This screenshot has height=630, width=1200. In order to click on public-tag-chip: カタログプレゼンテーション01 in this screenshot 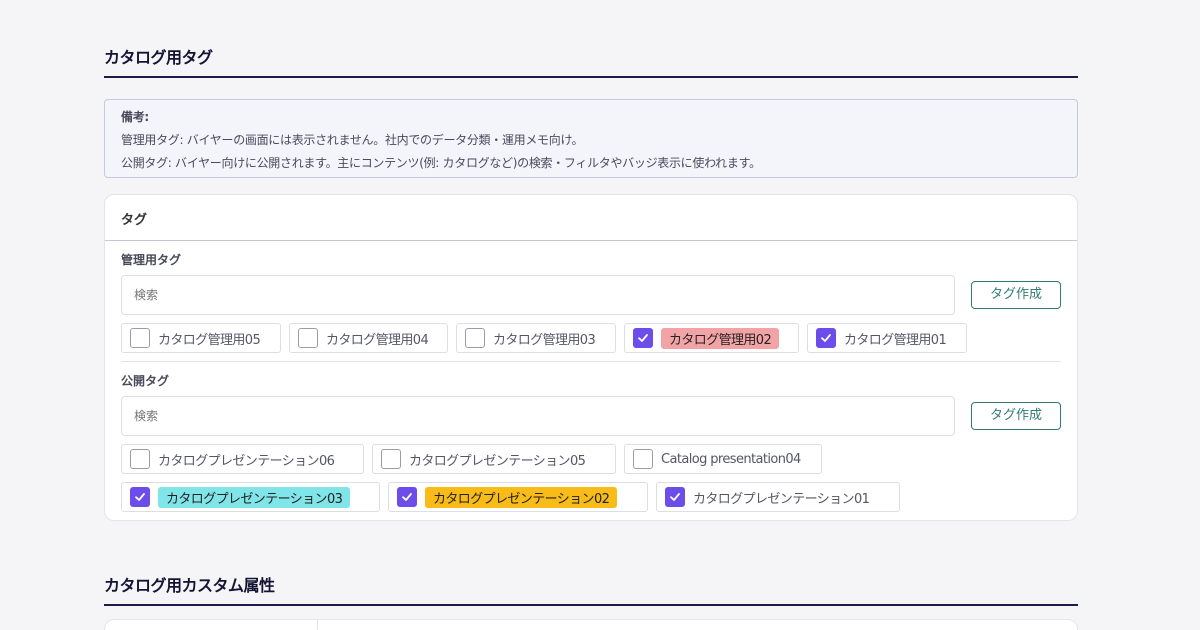, I will do `click(778, 497)`.